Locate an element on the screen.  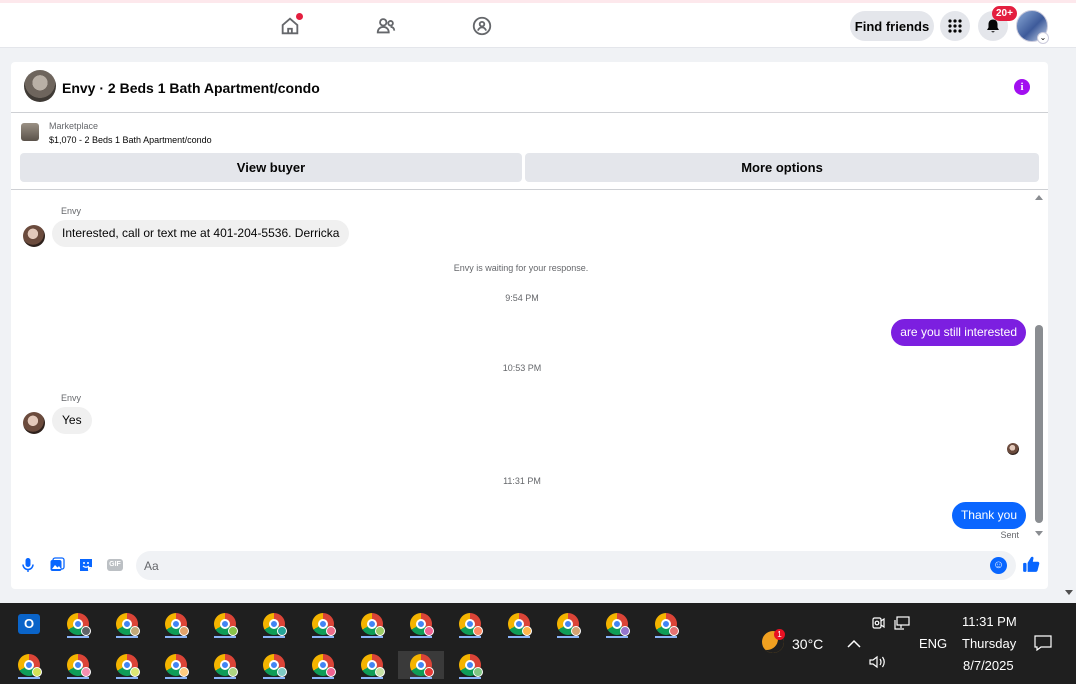
speaker-icon is located at coordinates (878, 662).